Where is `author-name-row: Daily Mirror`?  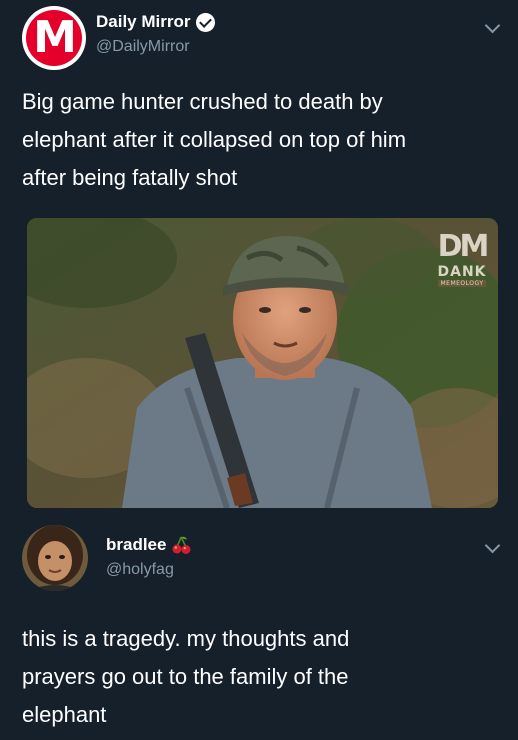
author-name-row: Daily Mirror is located at coordinates (156, 22).